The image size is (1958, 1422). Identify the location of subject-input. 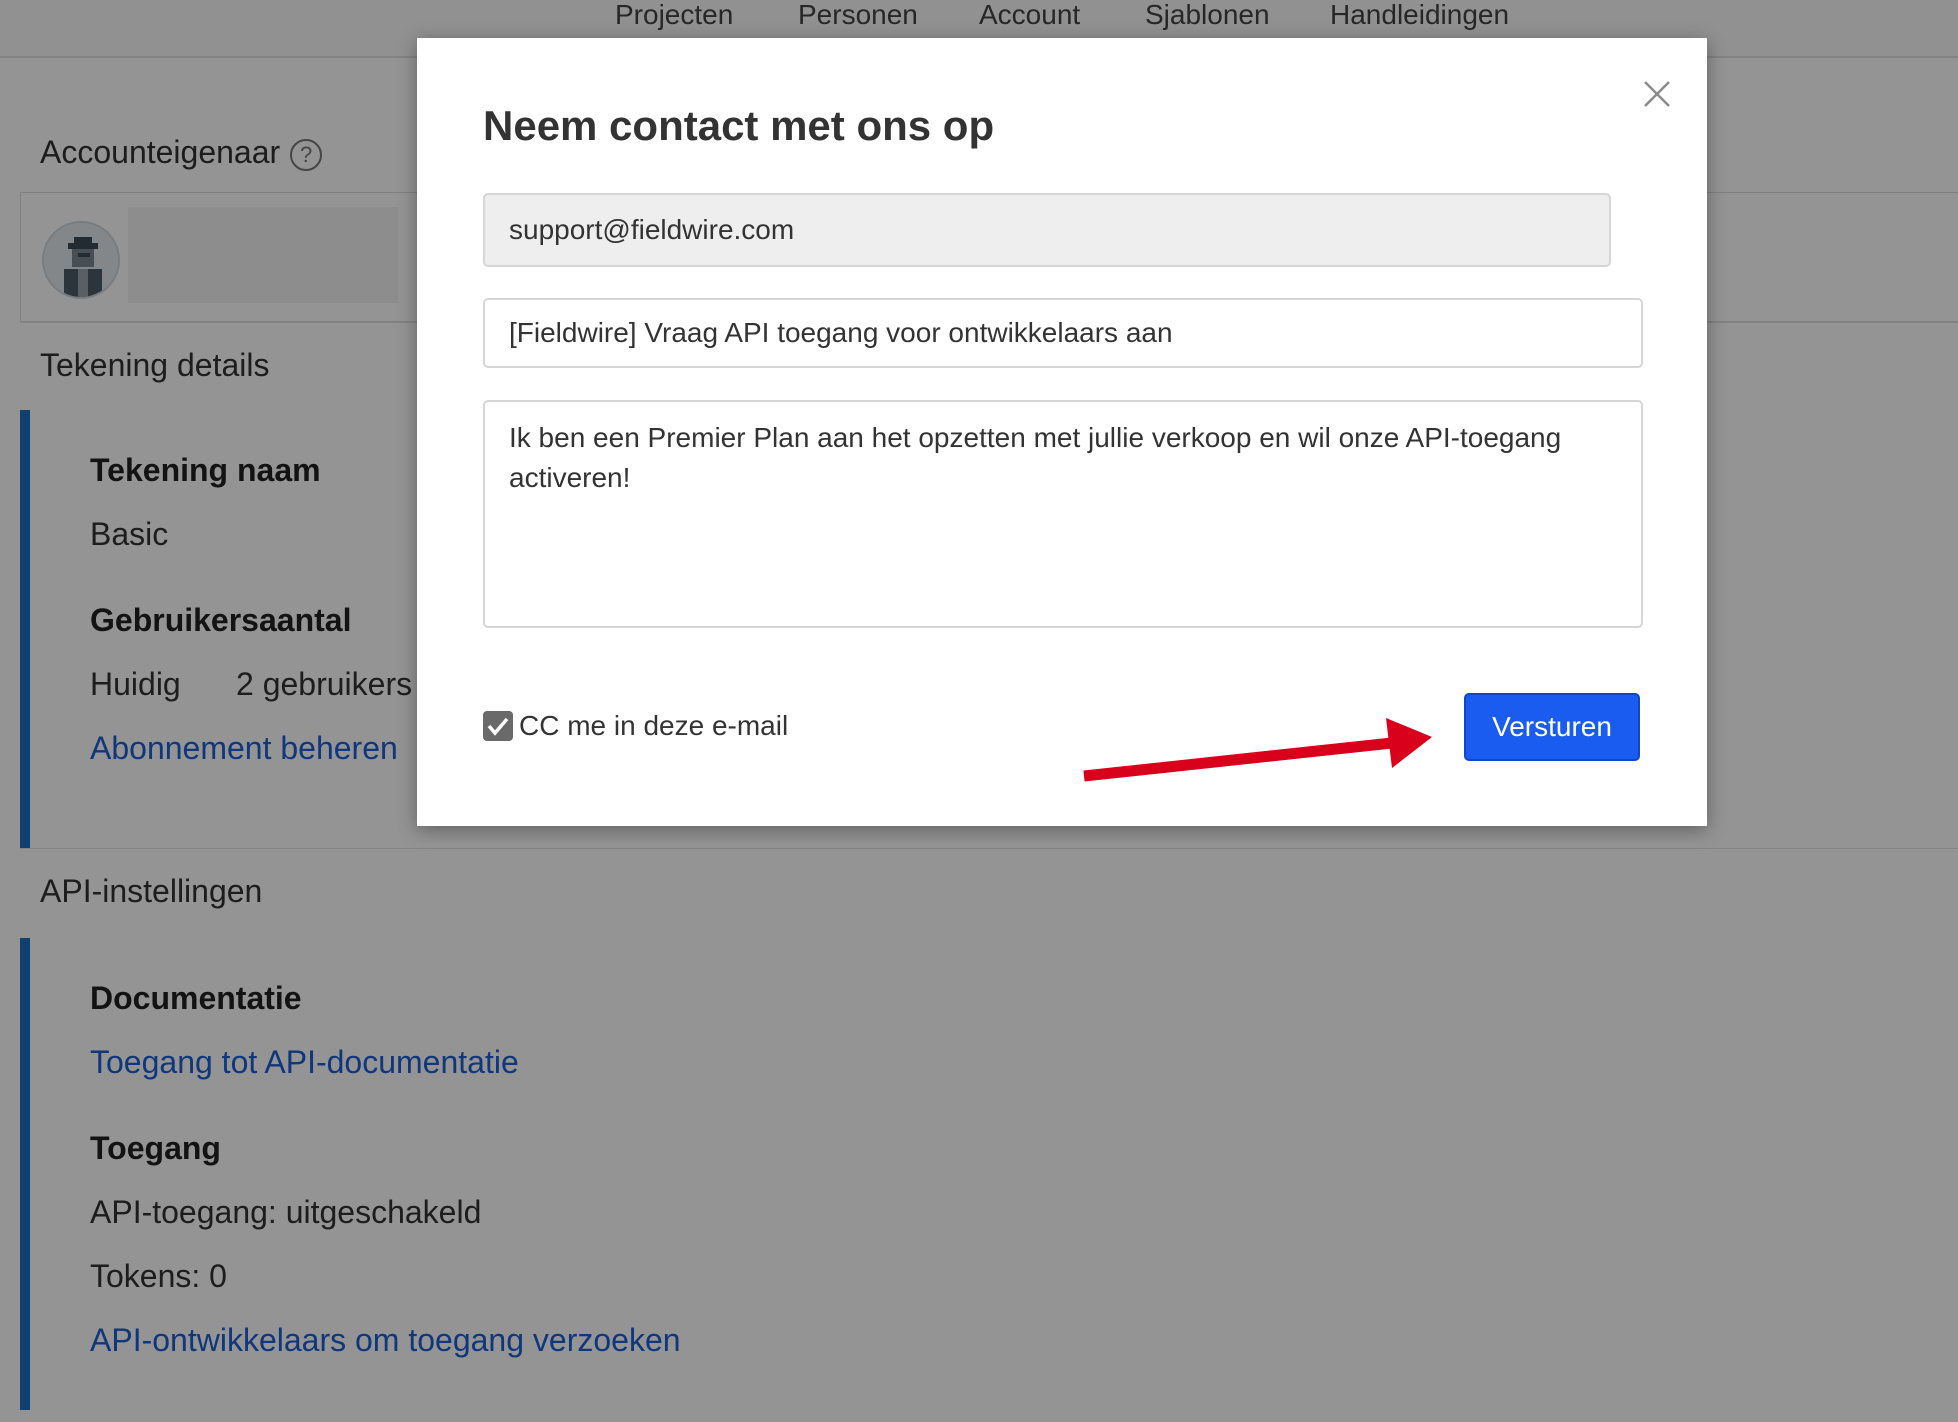
(1063, 333).